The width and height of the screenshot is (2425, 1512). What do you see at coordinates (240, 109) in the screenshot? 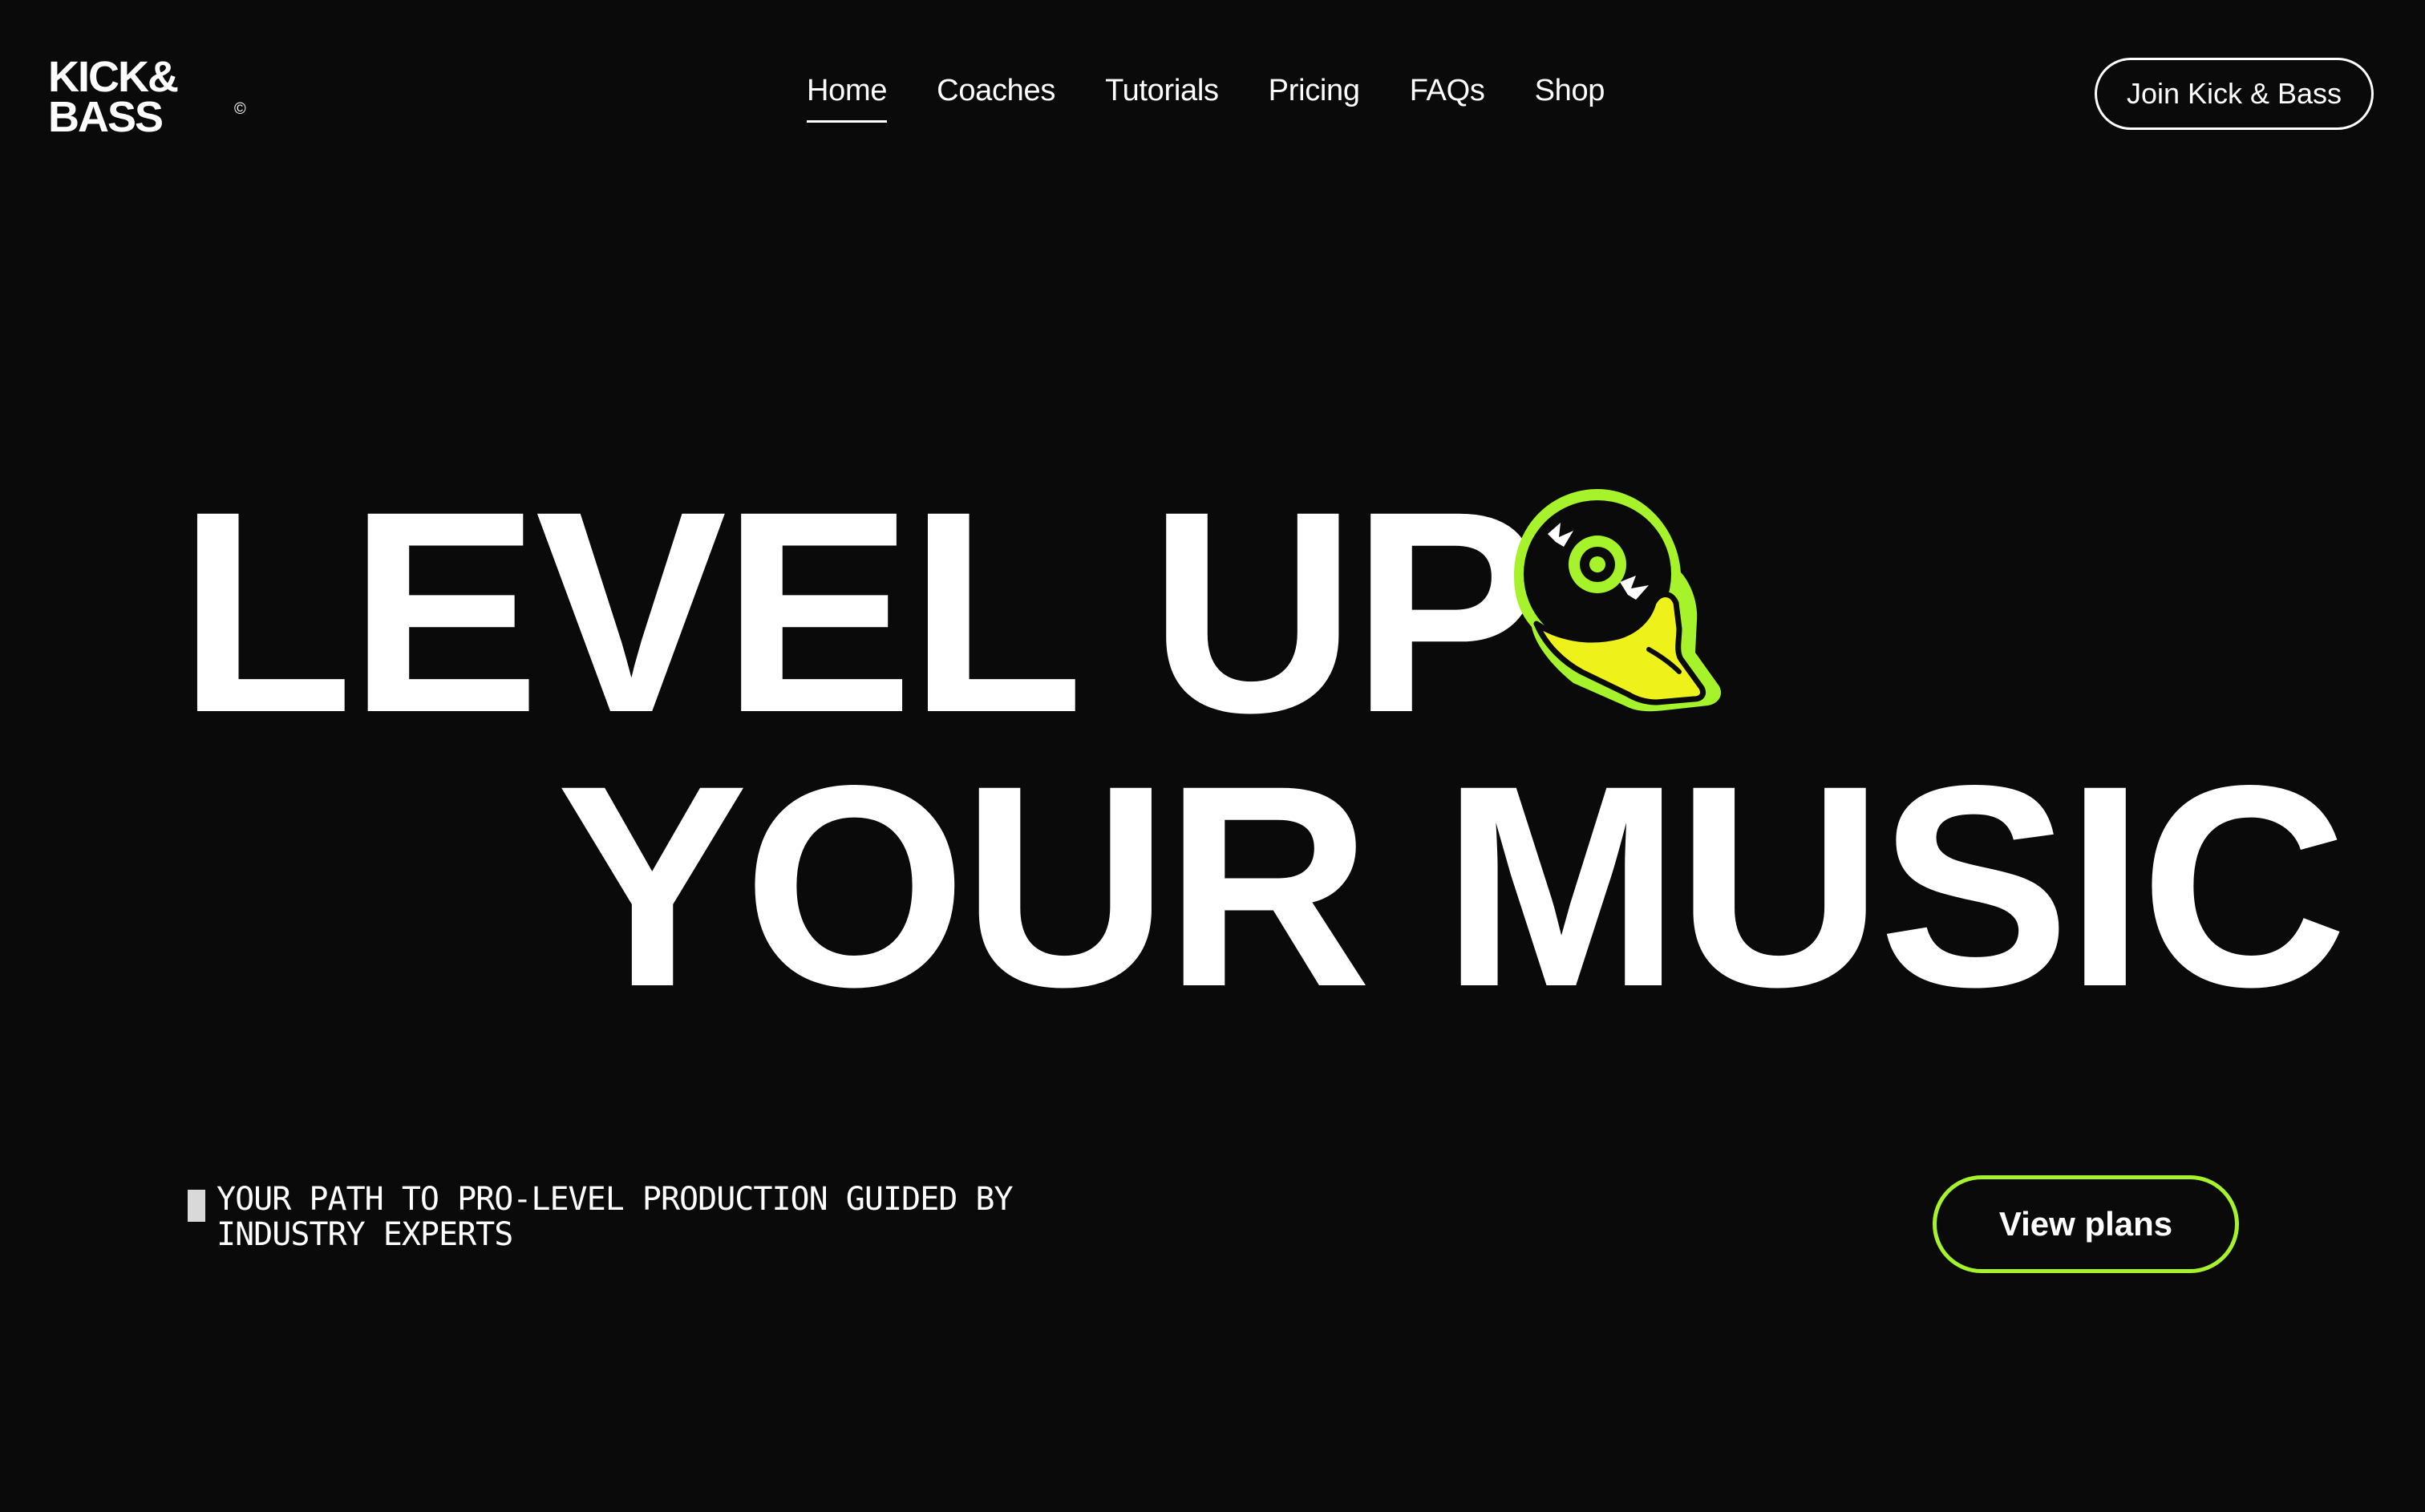
I see `logo-copyright-mark: ©` at bounding box center [240, 109].